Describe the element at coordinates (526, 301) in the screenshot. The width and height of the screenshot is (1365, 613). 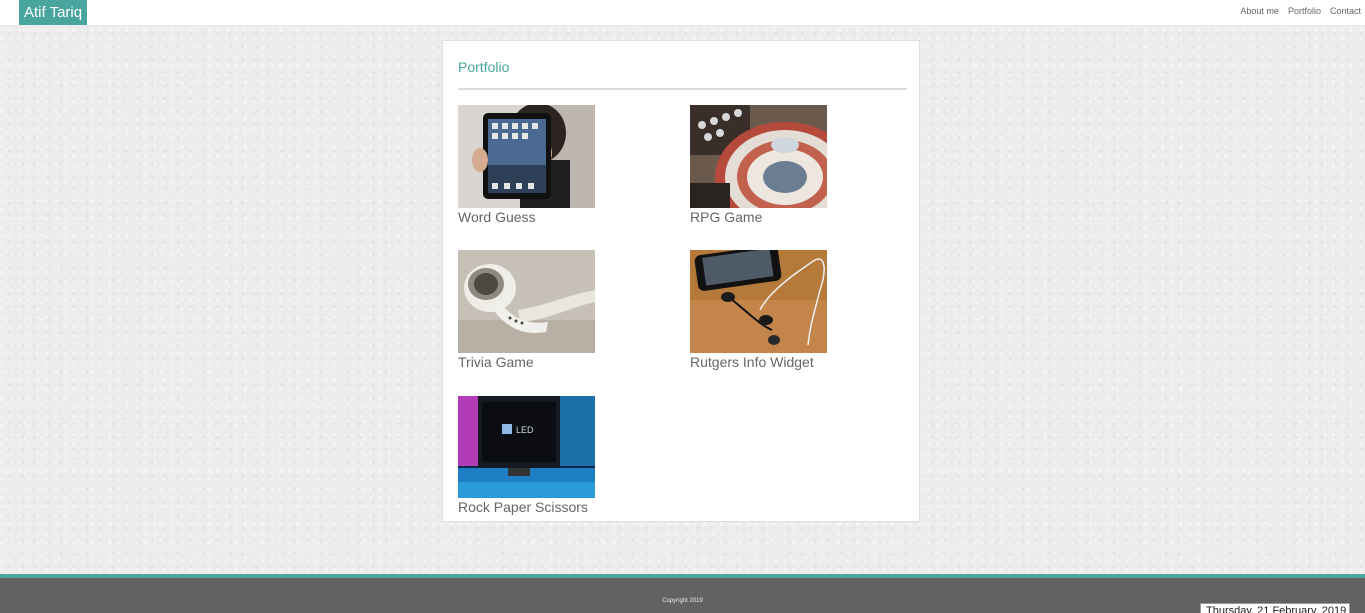
I see `earbud-image` at that location.